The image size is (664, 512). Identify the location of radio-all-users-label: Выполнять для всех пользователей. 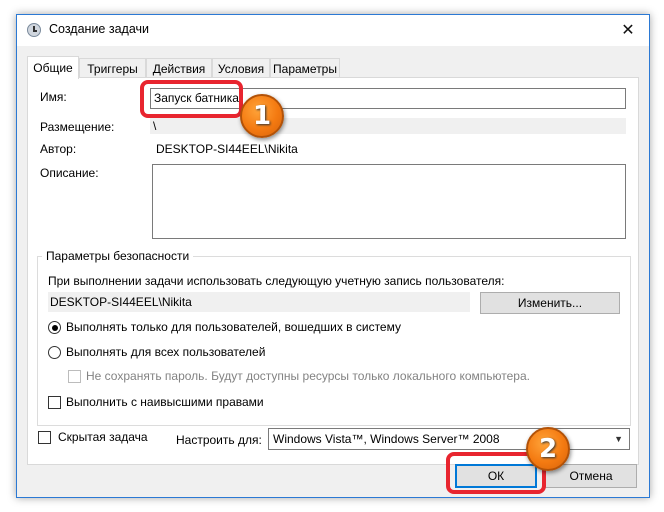
(166, 352).